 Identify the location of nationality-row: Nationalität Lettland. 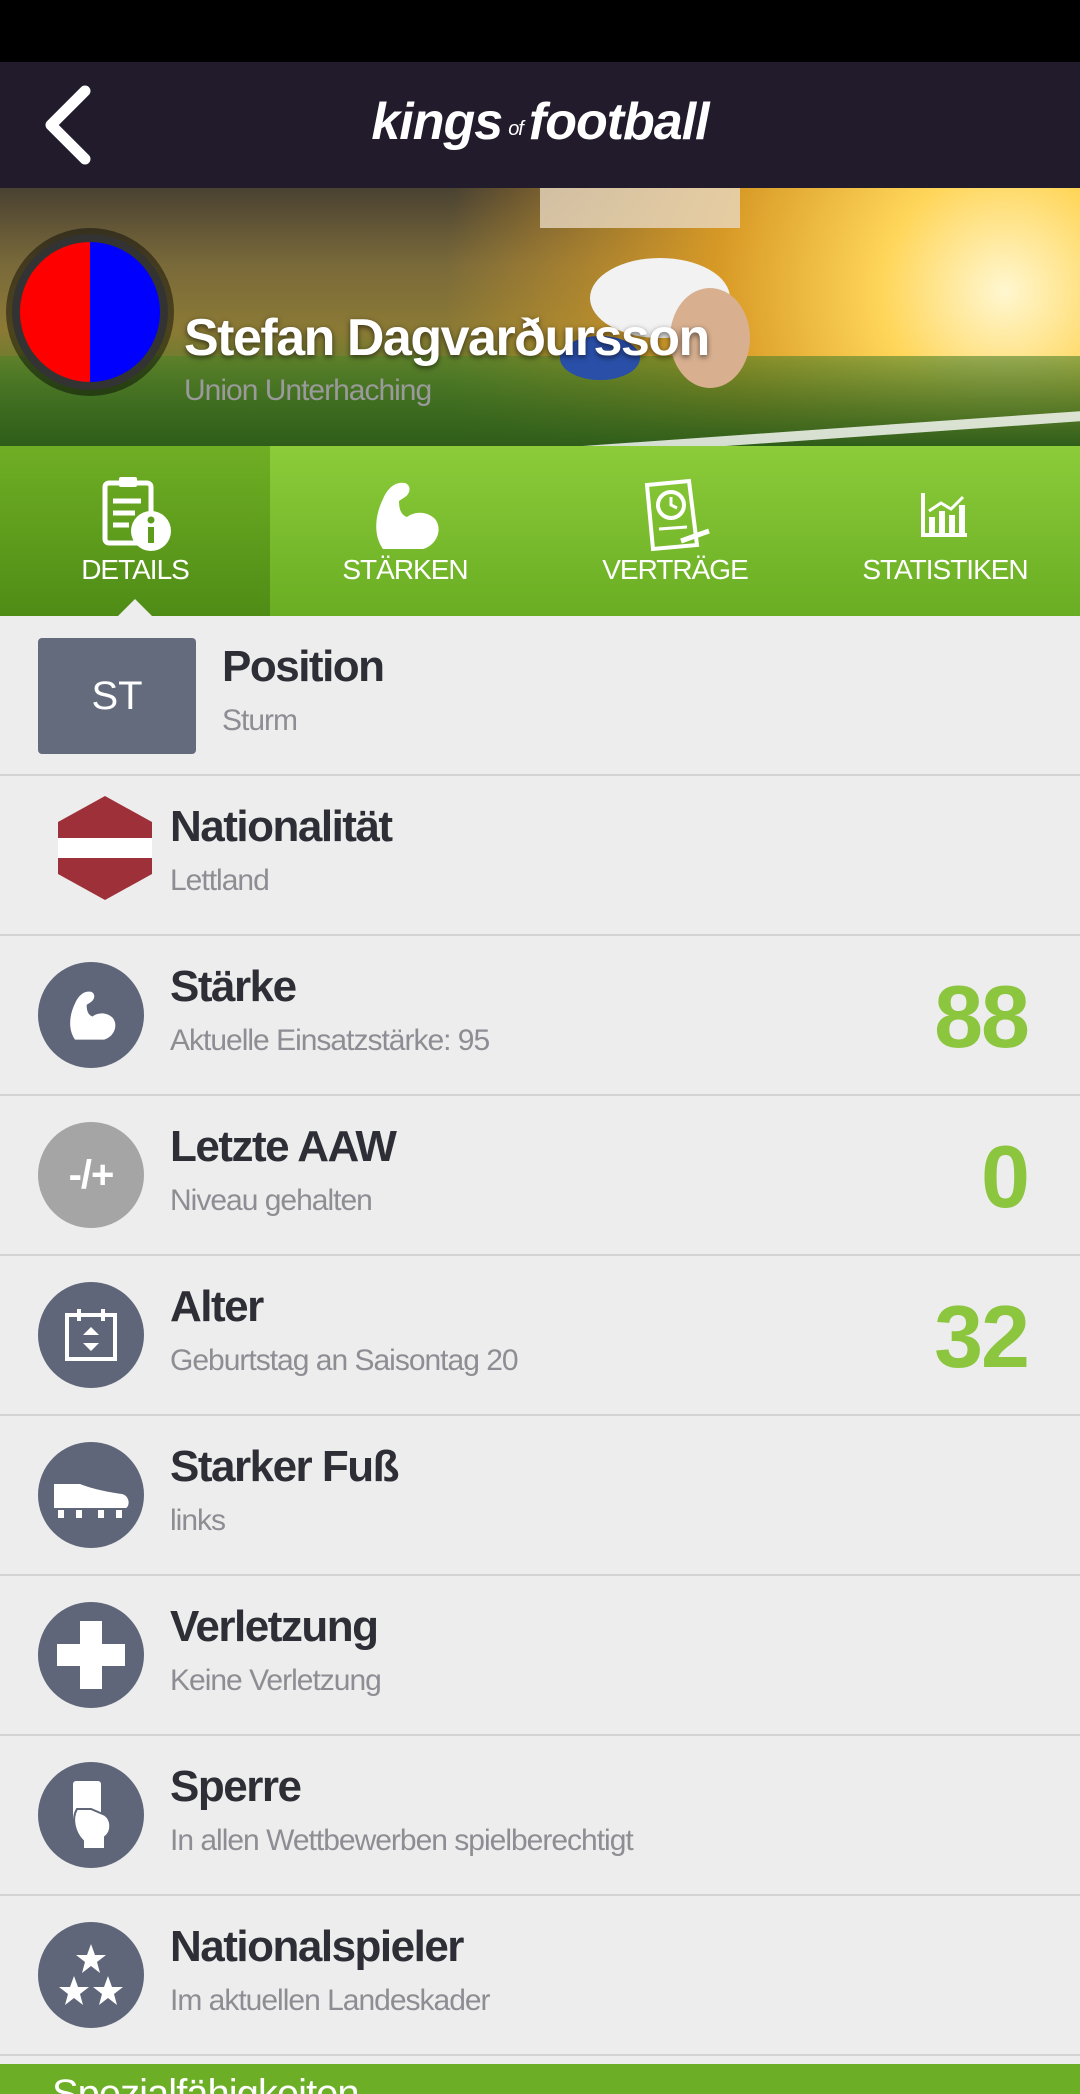
(540, 856).